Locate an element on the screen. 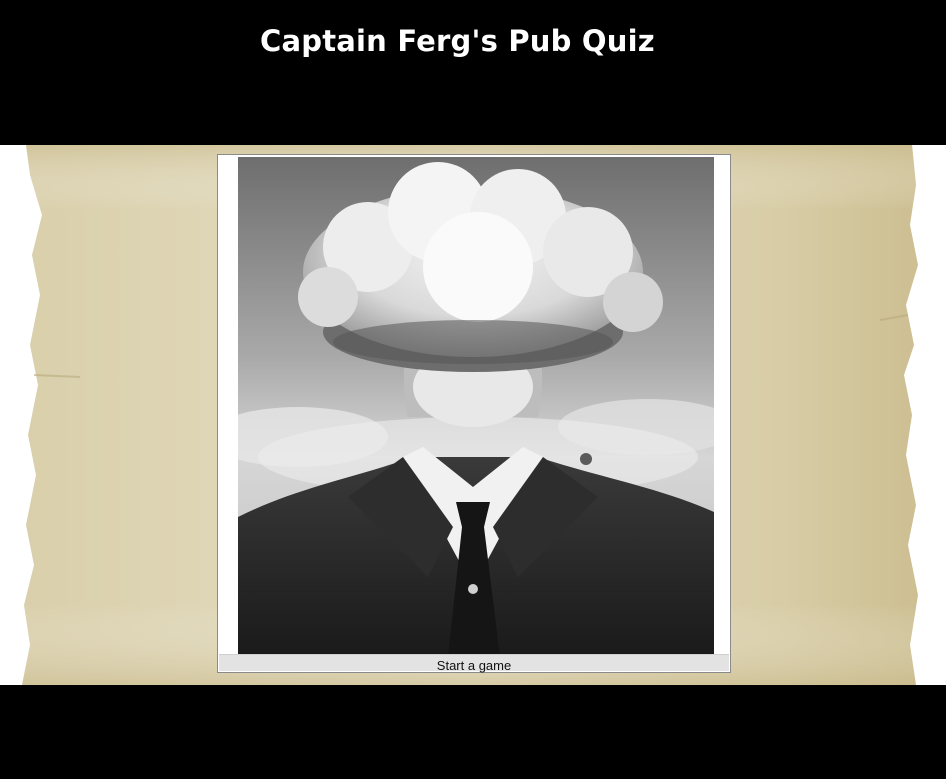 This screenshot has width=946, height=779. page-footer is located at coordinates (473, 732).